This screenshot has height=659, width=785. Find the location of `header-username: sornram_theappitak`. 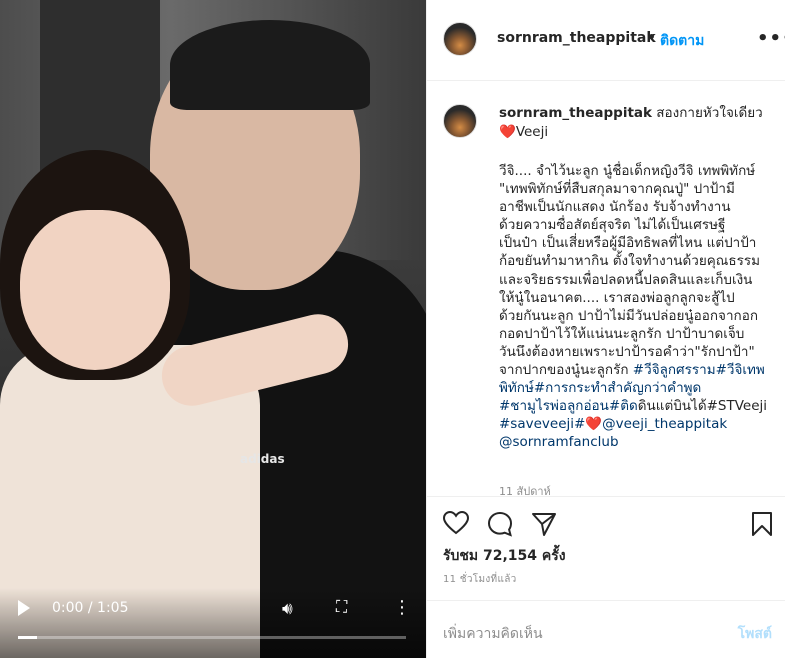

header-username: sornram_theappitak is located at coordinates (576, 38).